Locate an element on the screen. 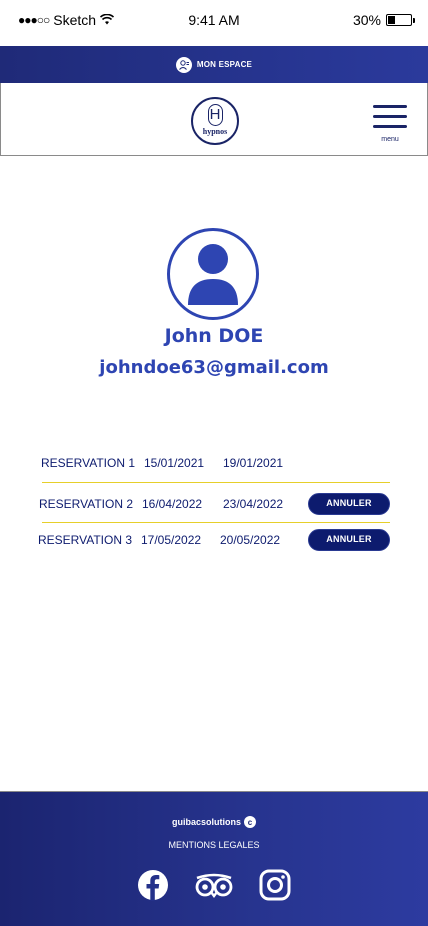 The height and width of the screenshot is (926, 428). menu-button: menu is located at coordinates (390, 125).